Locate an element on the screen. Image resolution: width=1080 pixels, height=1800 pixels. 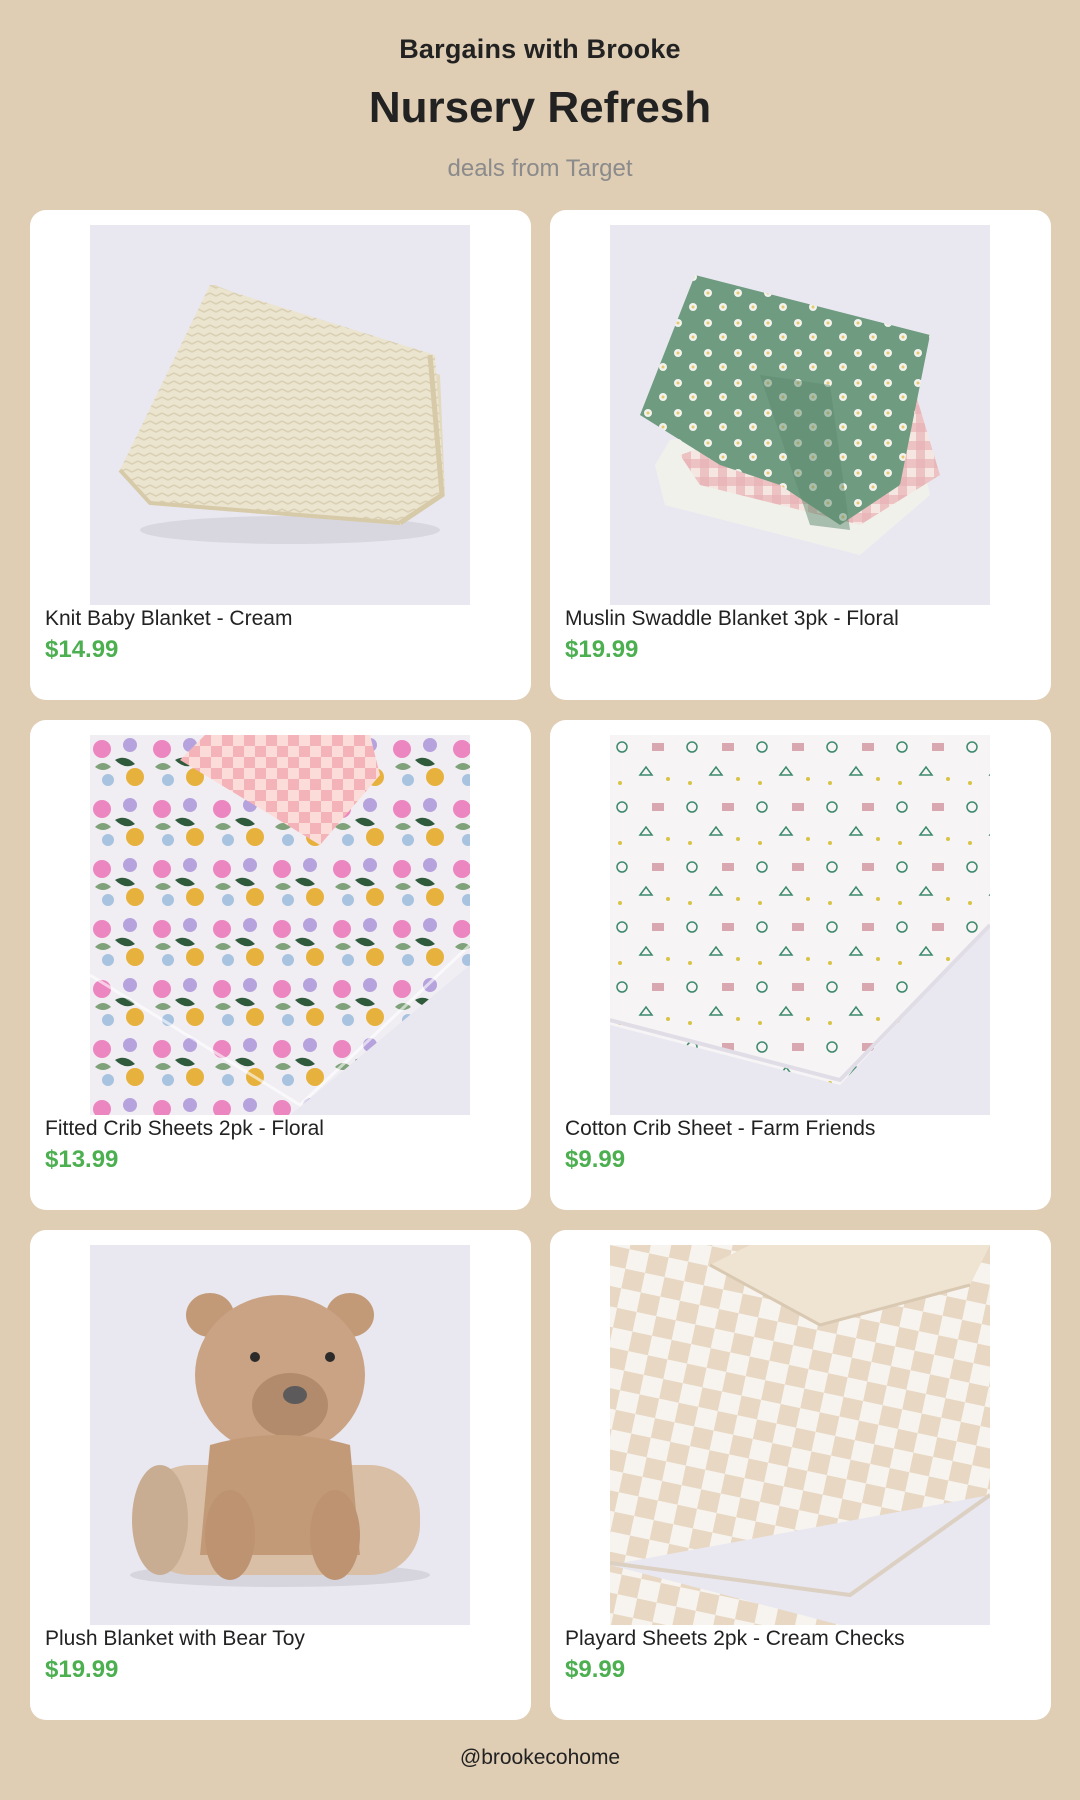
checks-playard-sheet-image is located at coordinates (800, 1435).